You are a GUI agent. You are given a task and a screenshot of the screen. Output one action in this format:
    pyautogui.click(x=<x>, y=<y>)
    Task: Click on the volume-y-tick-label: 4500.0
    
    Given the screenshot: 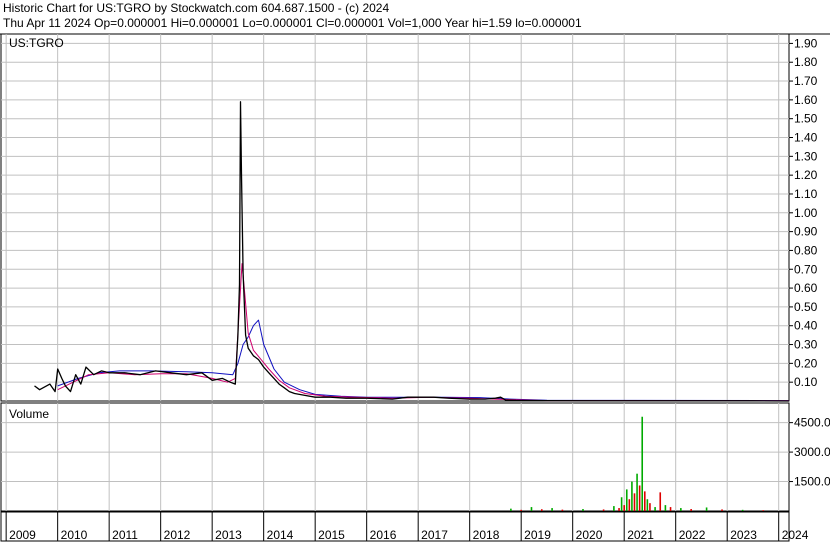 What is the action you would take?
    pyautogui.click(x=812, y=423)
    